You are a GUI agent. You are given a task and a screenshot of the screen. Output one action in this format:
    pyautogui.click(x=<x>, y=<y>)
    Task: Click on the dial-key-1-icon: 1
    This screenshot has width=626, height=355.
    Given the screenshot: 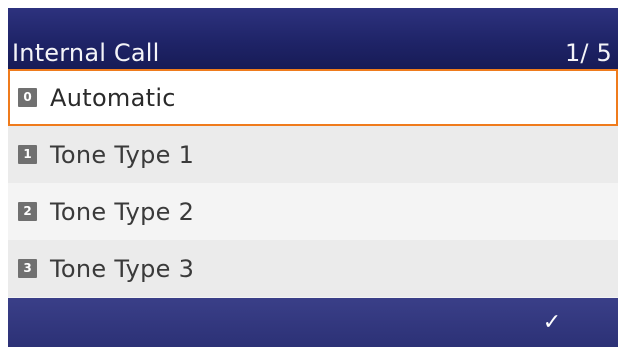 What is the action you would take?
    pyautogui.click(x=27, y=154)
    